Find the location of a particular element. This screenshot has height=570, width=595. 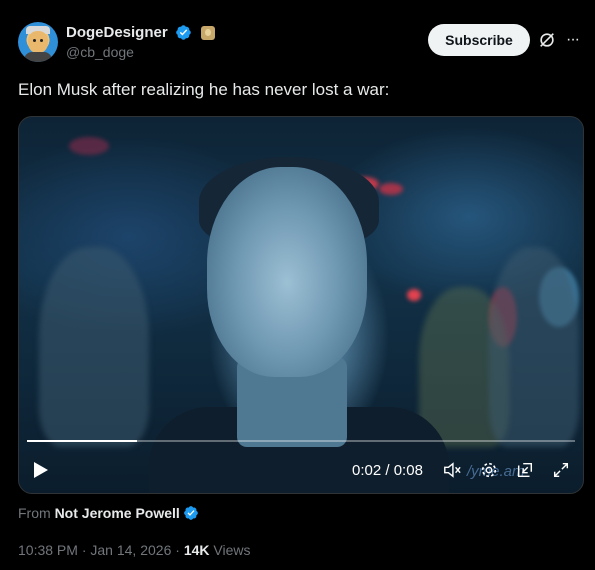

author-display-name: DogeDesigner is located at coordinates (117, 32).